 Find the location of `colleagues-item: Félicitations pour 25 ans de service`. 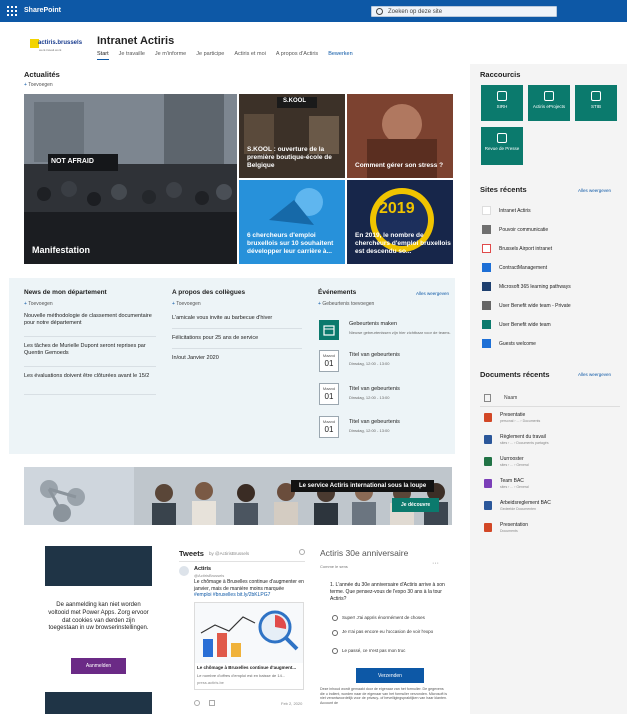

colleagues-item: Félicitations pour 25 ans de service is located at coordinates (237, 338).